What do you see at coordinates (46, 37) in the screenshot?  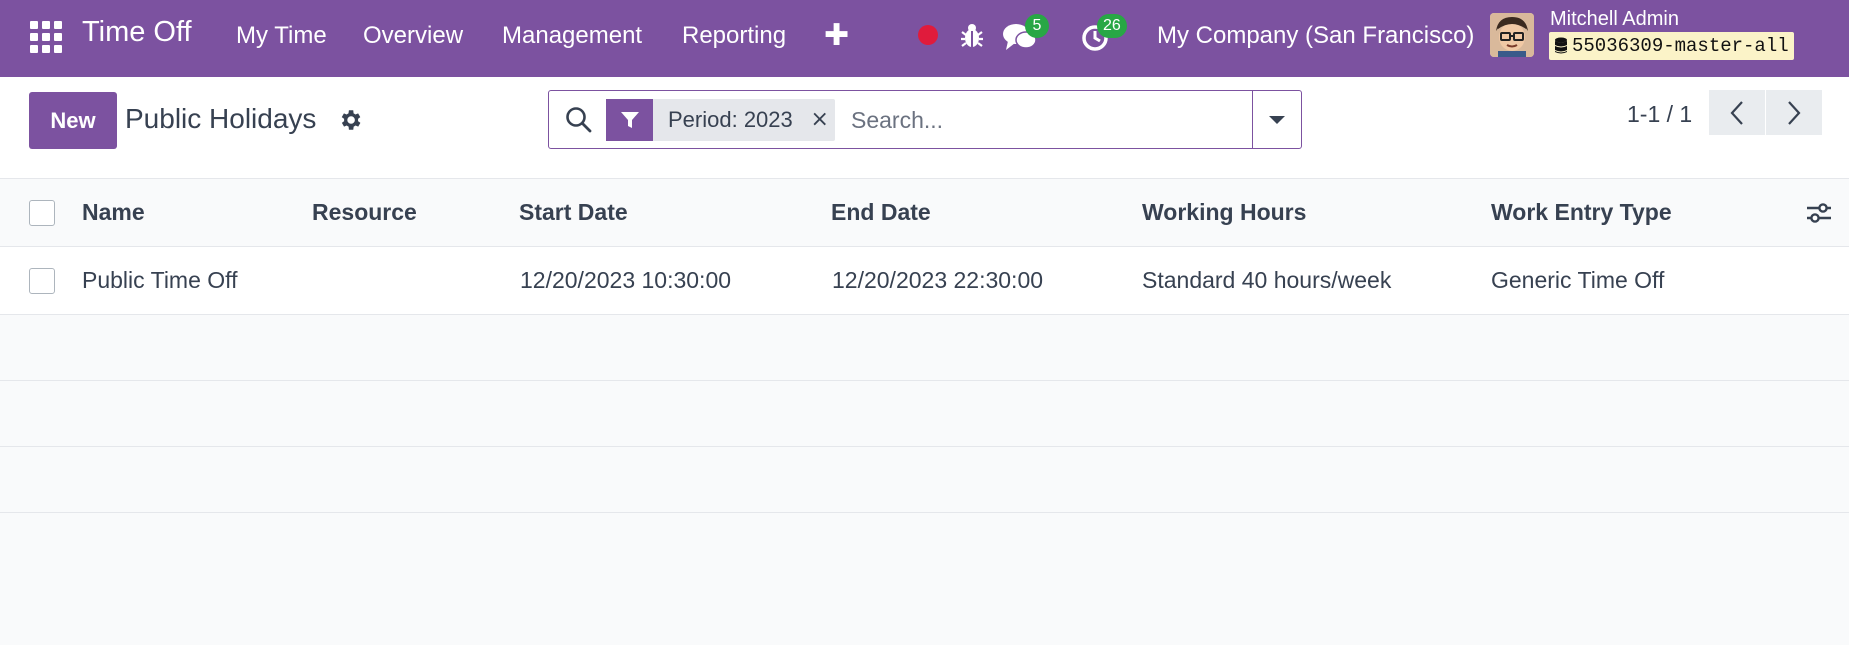 I see `apps-menu-icon` at bounding box center [46, 37].